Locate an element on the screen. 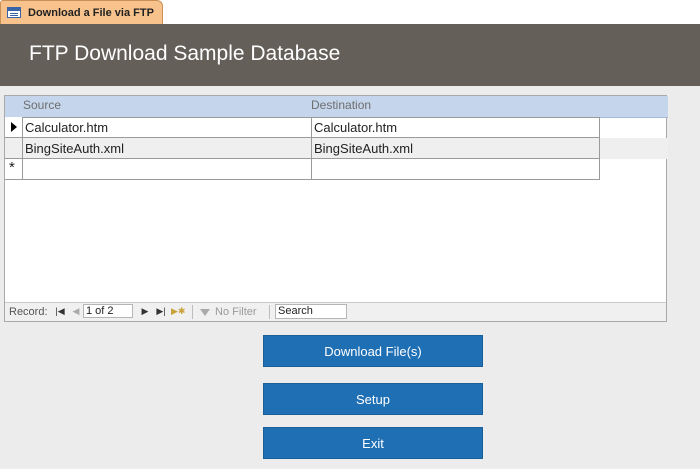 This screenshot has width=700, height=469. first-record-icon: |◀ is located at coordinates (60, 311).